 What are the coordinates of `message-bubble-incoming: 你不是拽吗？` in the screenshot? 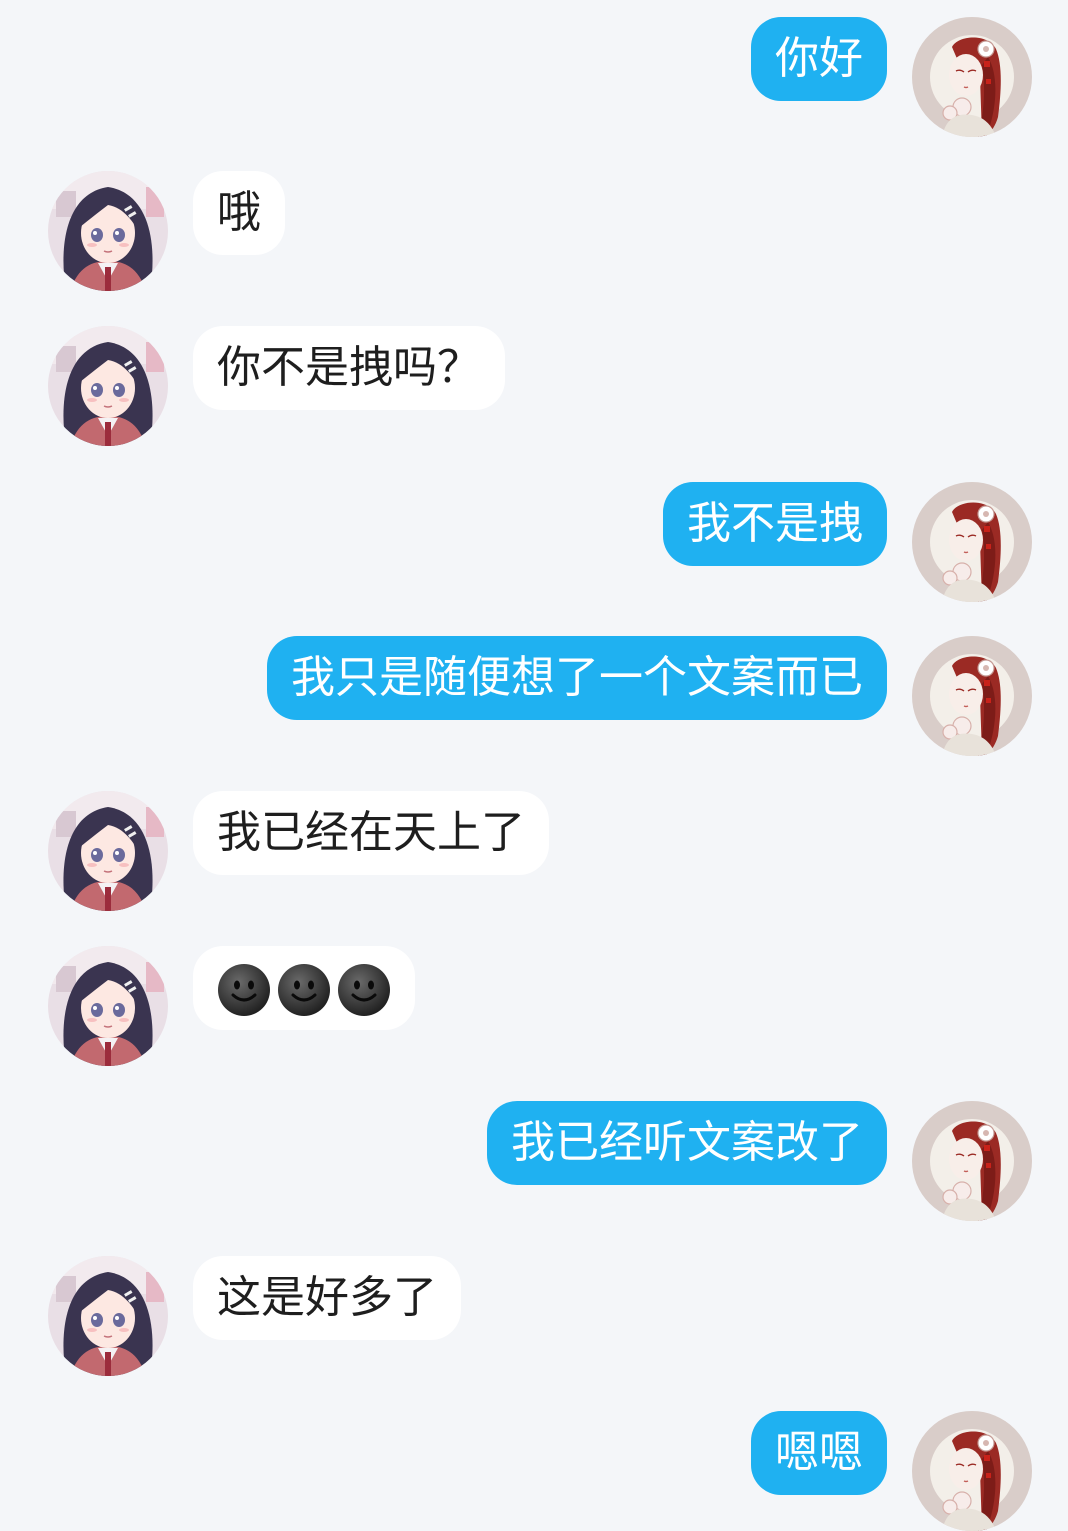 It's located at (349, 368).